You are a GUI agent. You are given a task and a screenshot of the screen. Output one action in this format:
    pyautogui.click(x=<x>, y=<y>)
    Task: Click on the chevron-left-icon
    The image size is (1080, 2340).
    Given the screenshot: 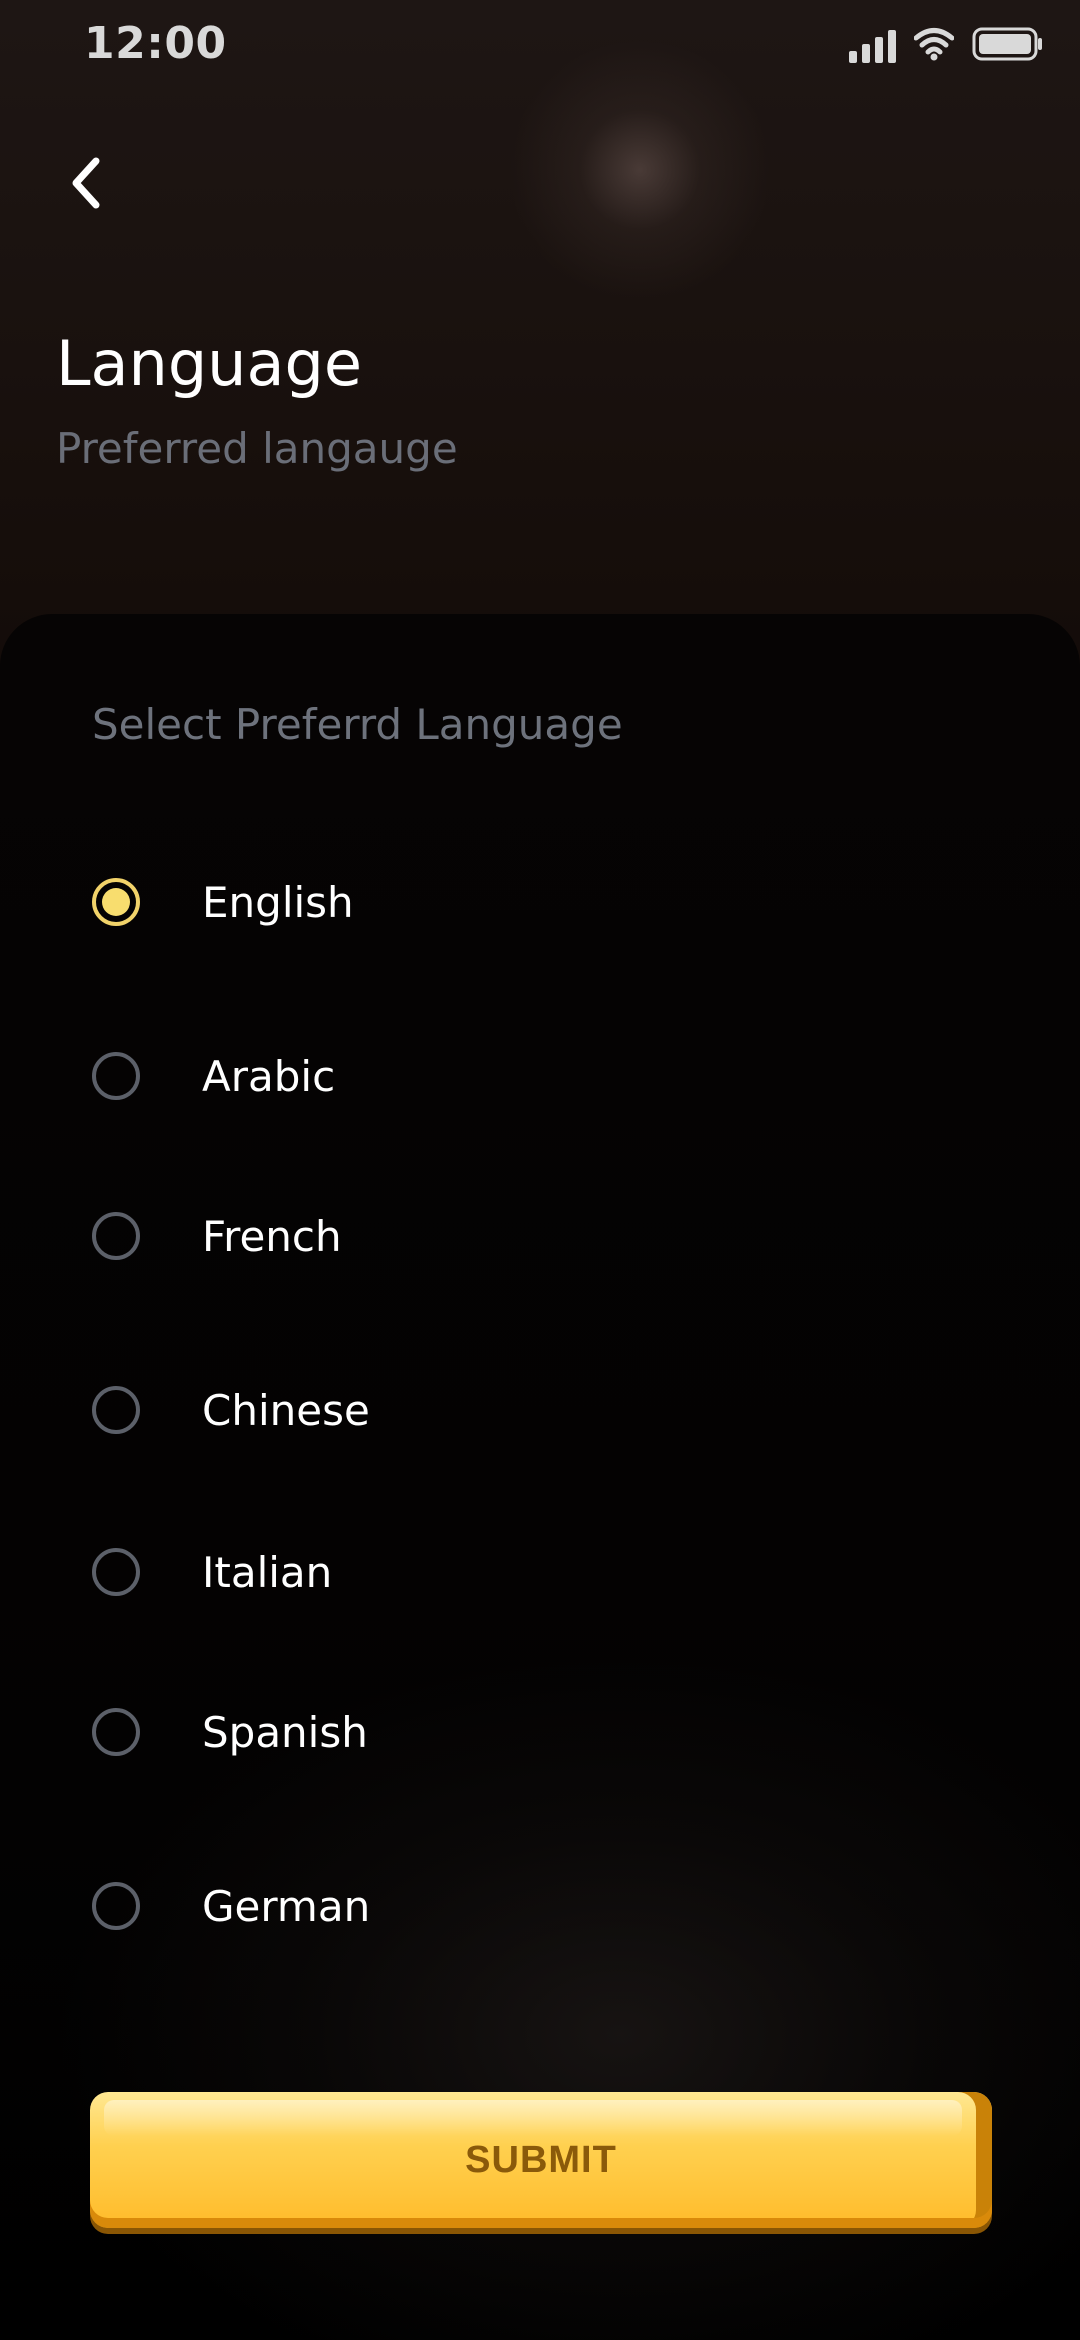 What is the action you would take?
    pyautogui.click(x=86, y=183)
    